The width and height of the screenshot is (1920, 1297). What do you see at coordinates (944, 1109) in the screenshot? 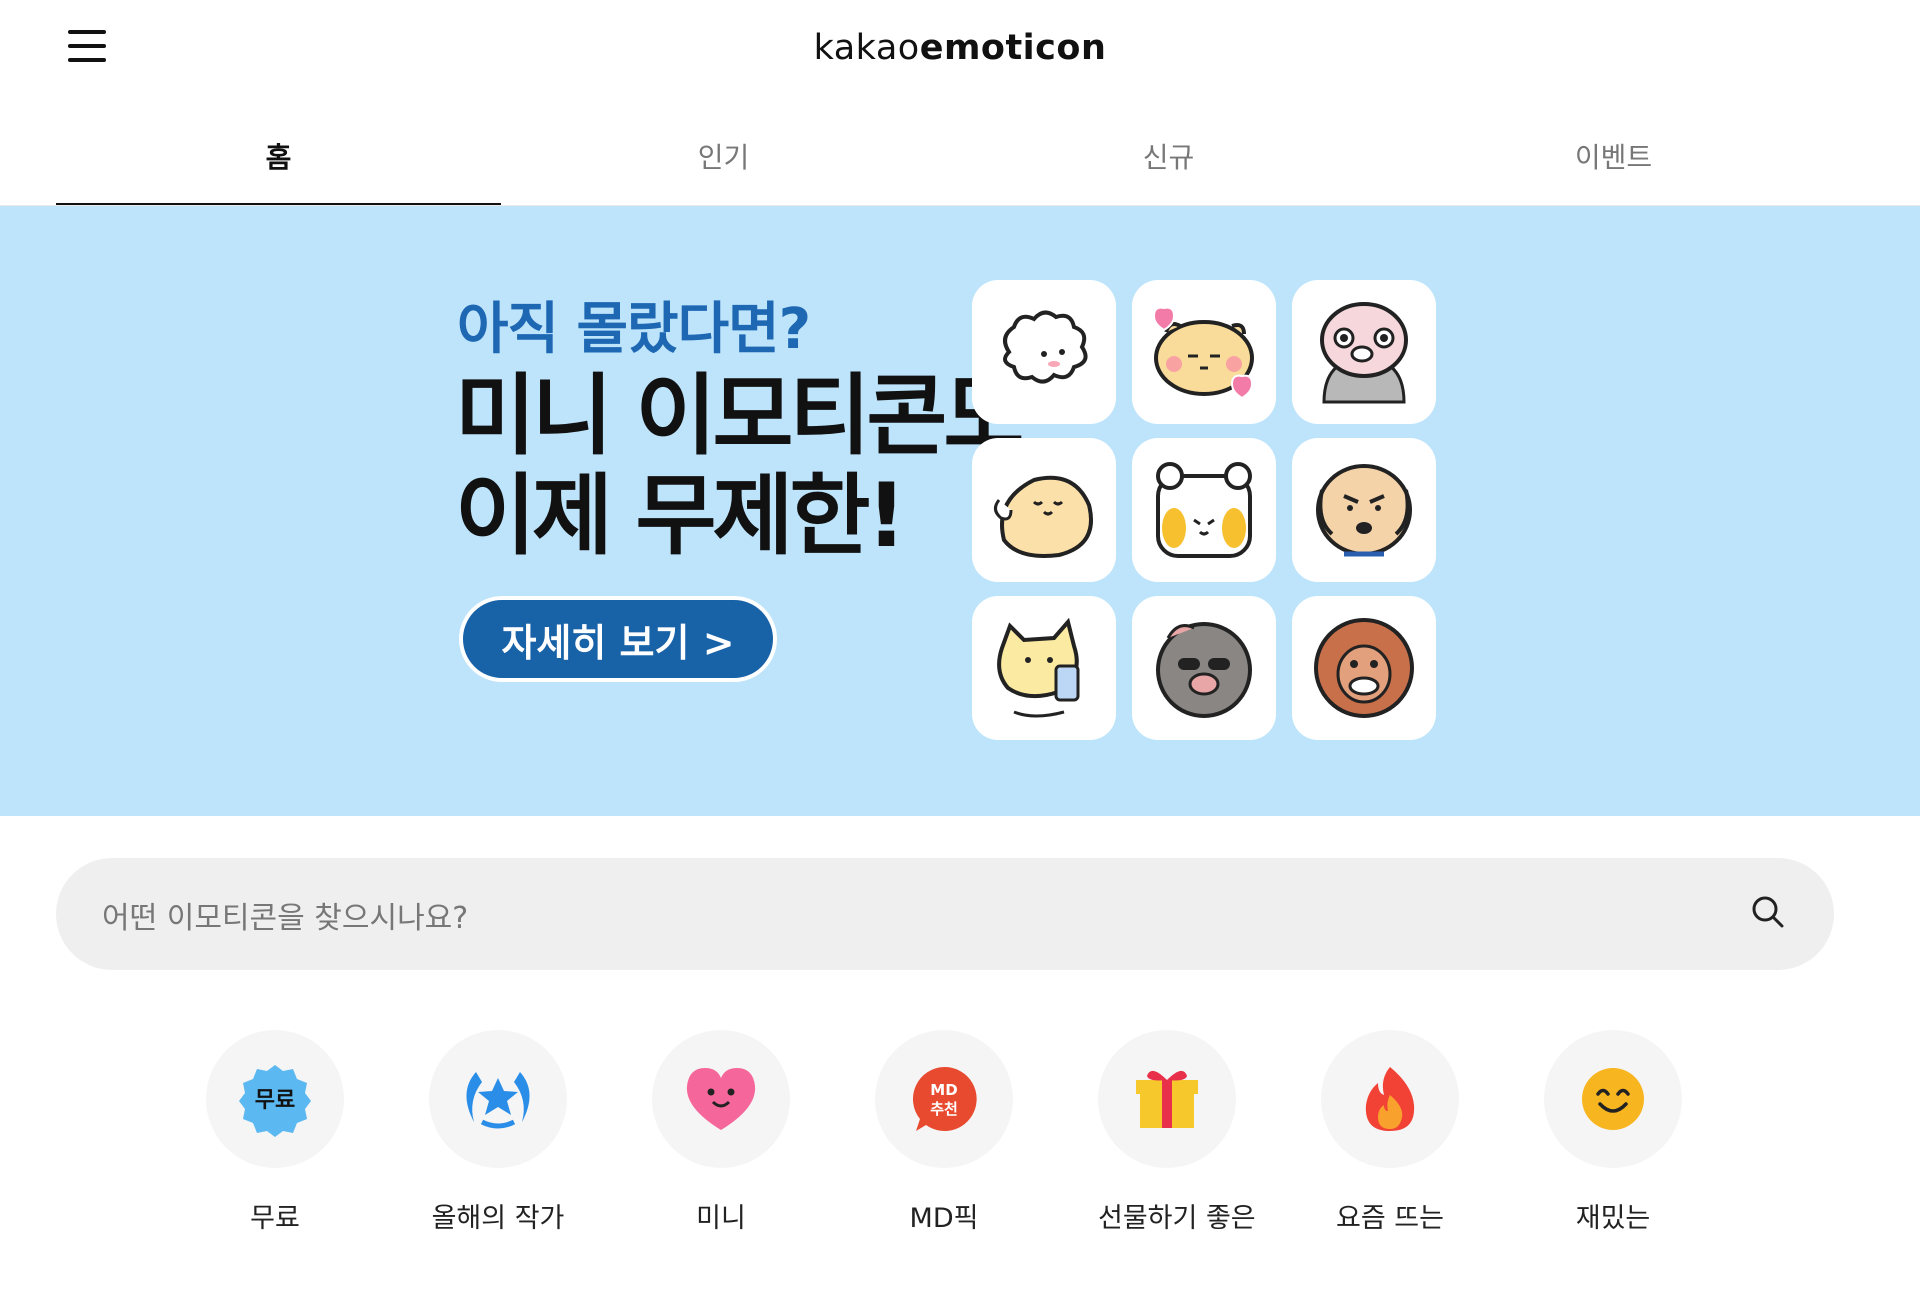
I see `svg-text: 추천` at bounding box center [944, 1109].